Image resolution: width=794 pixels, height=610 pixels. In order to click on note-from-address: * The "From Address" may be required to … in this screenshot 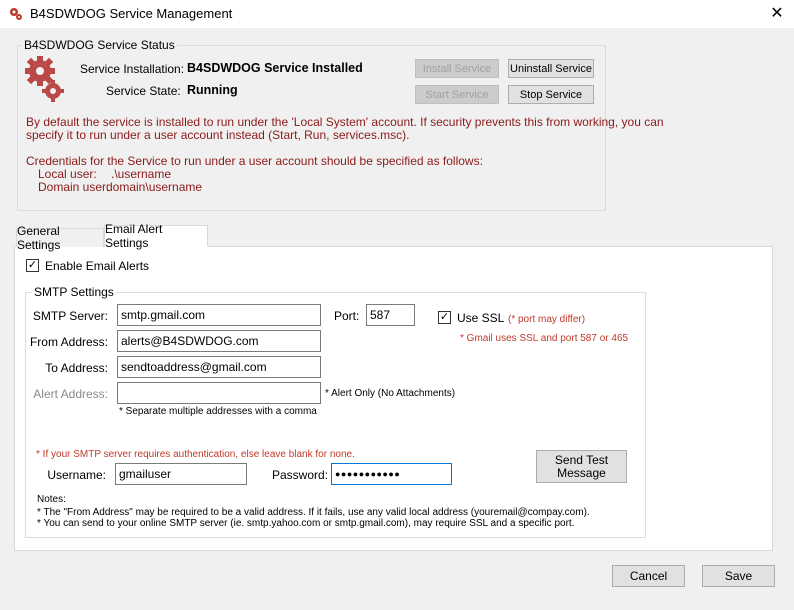, I will do `click(313, 512)`.